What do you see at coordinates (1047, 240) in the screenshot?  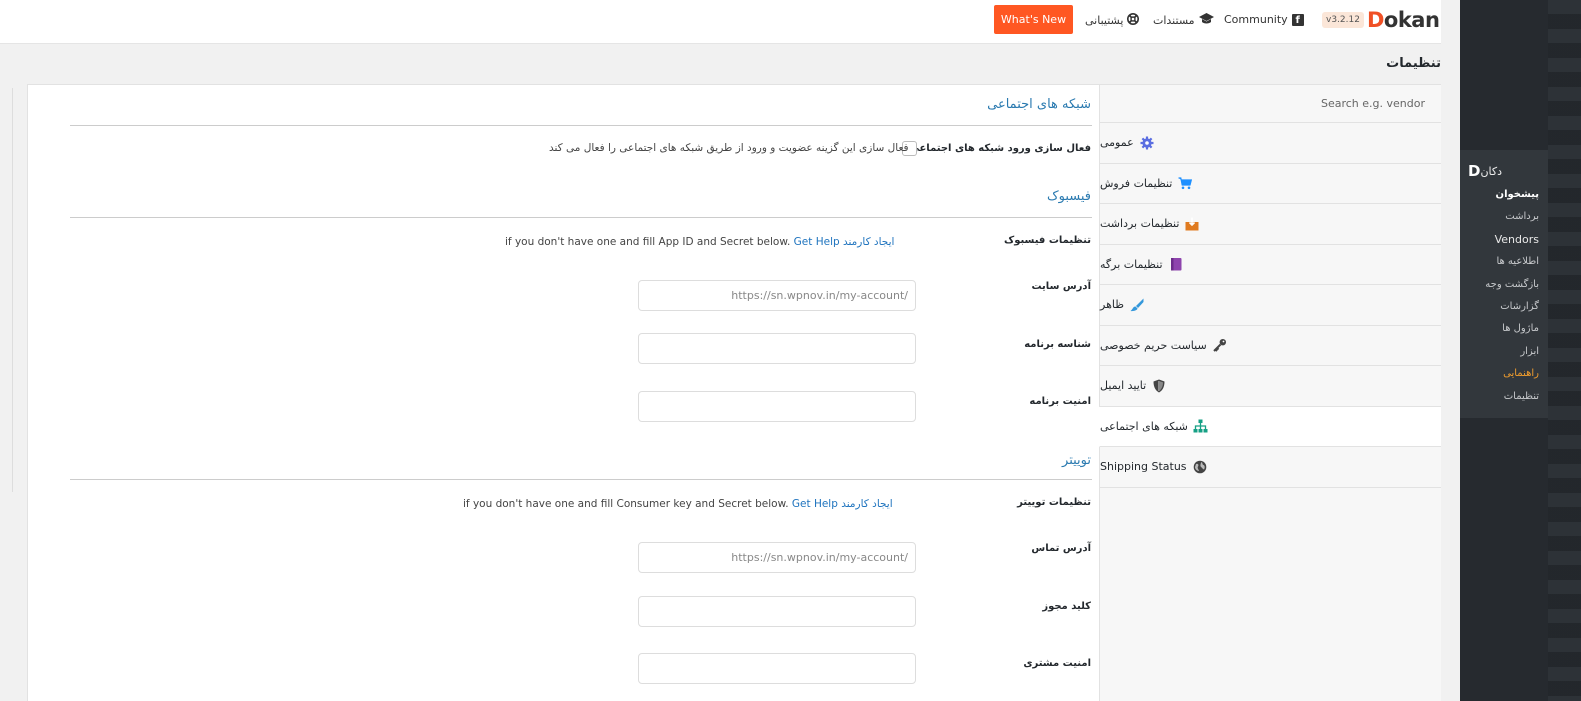 I see `facebook-settings-label: تنظیمات فیسبوک` at bounding box center [1047, 240].